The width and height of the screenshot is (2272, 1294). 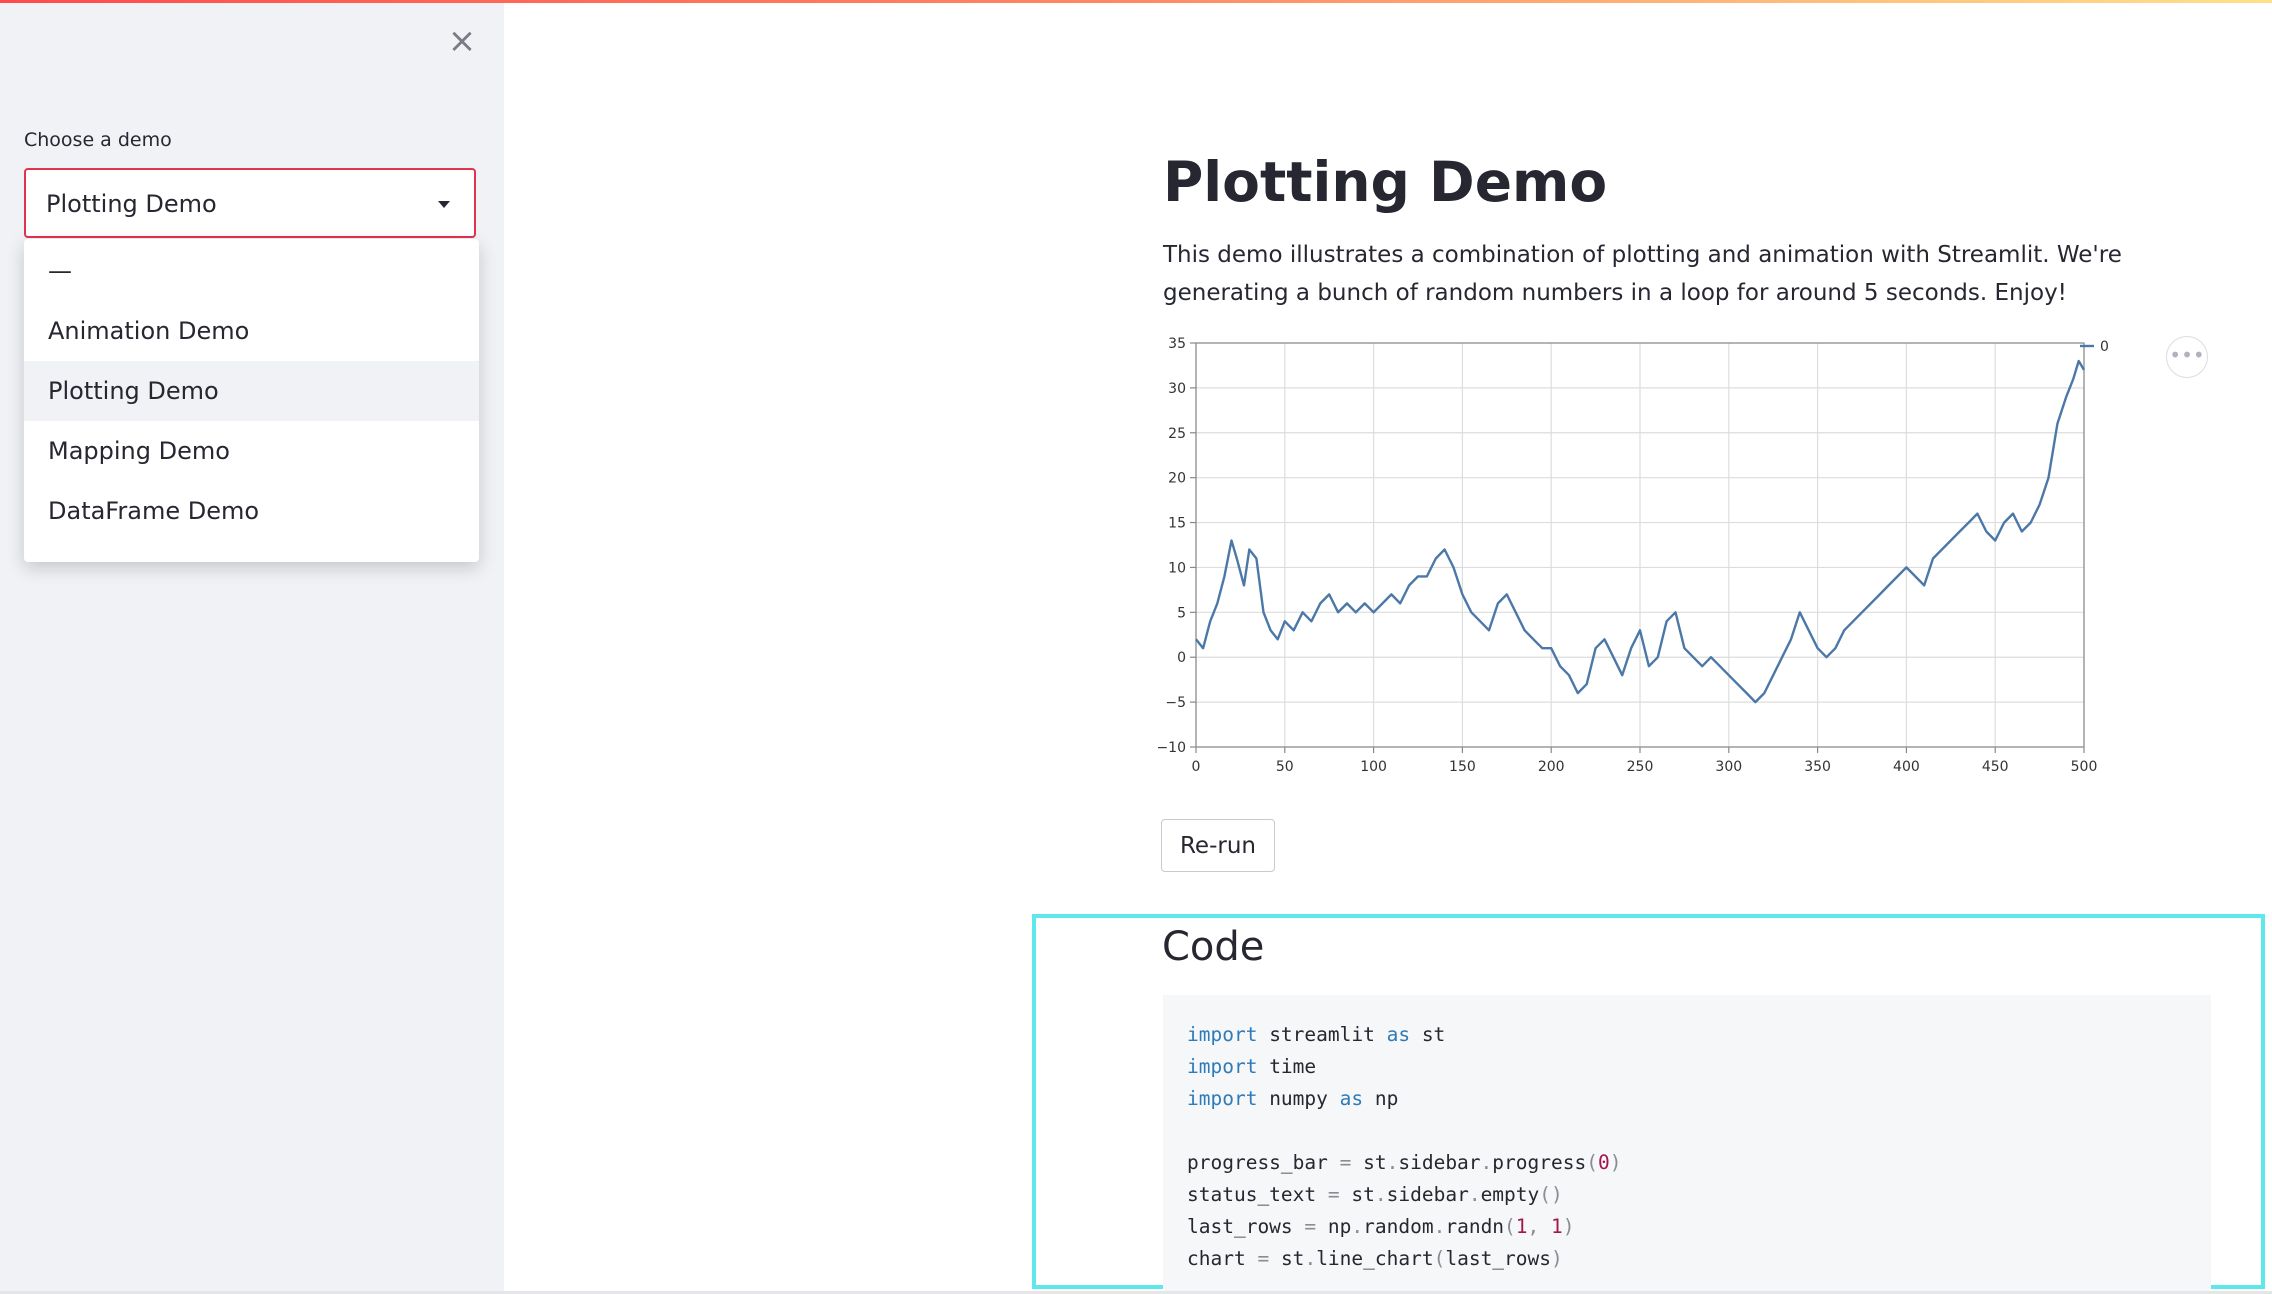 What do you see at coordinates (1603, 1162) in the screenshot?
I see `code-token: 0` at bounding box center [1603, 1162].